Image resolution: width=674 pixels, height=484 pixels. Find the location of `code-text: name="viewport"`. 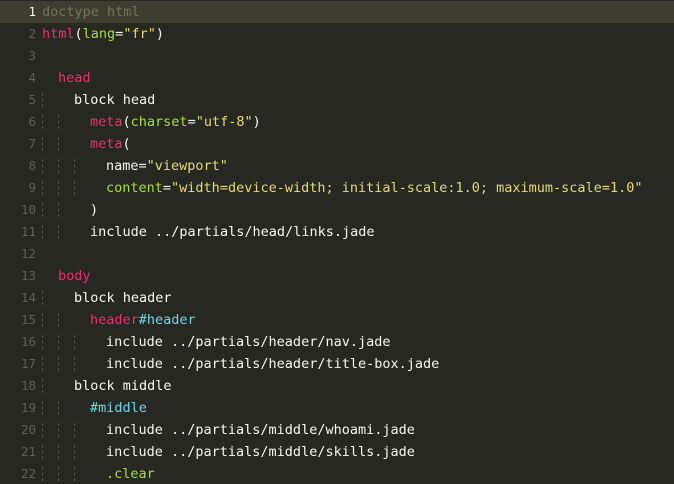

code-text: name="viewport" is located at coordinates (167, 166).